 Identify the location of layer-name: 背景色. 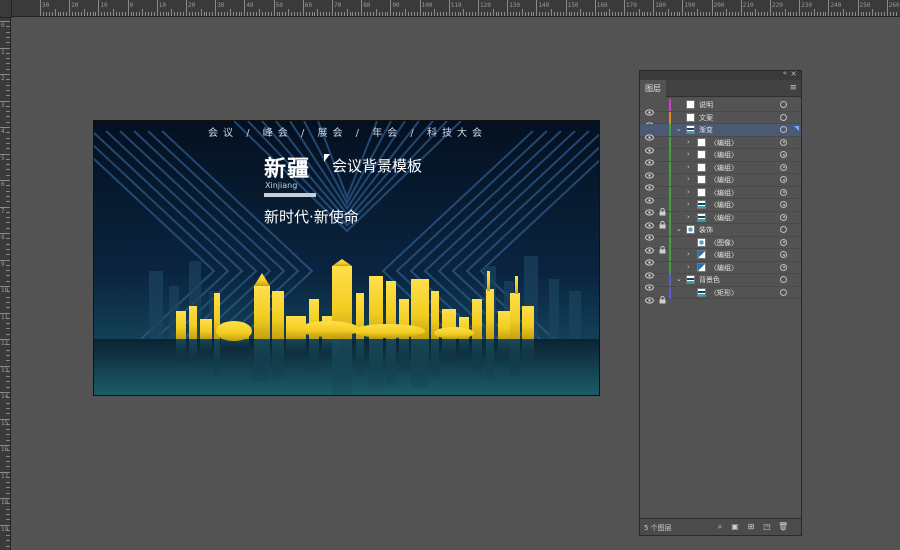
(709, 280).